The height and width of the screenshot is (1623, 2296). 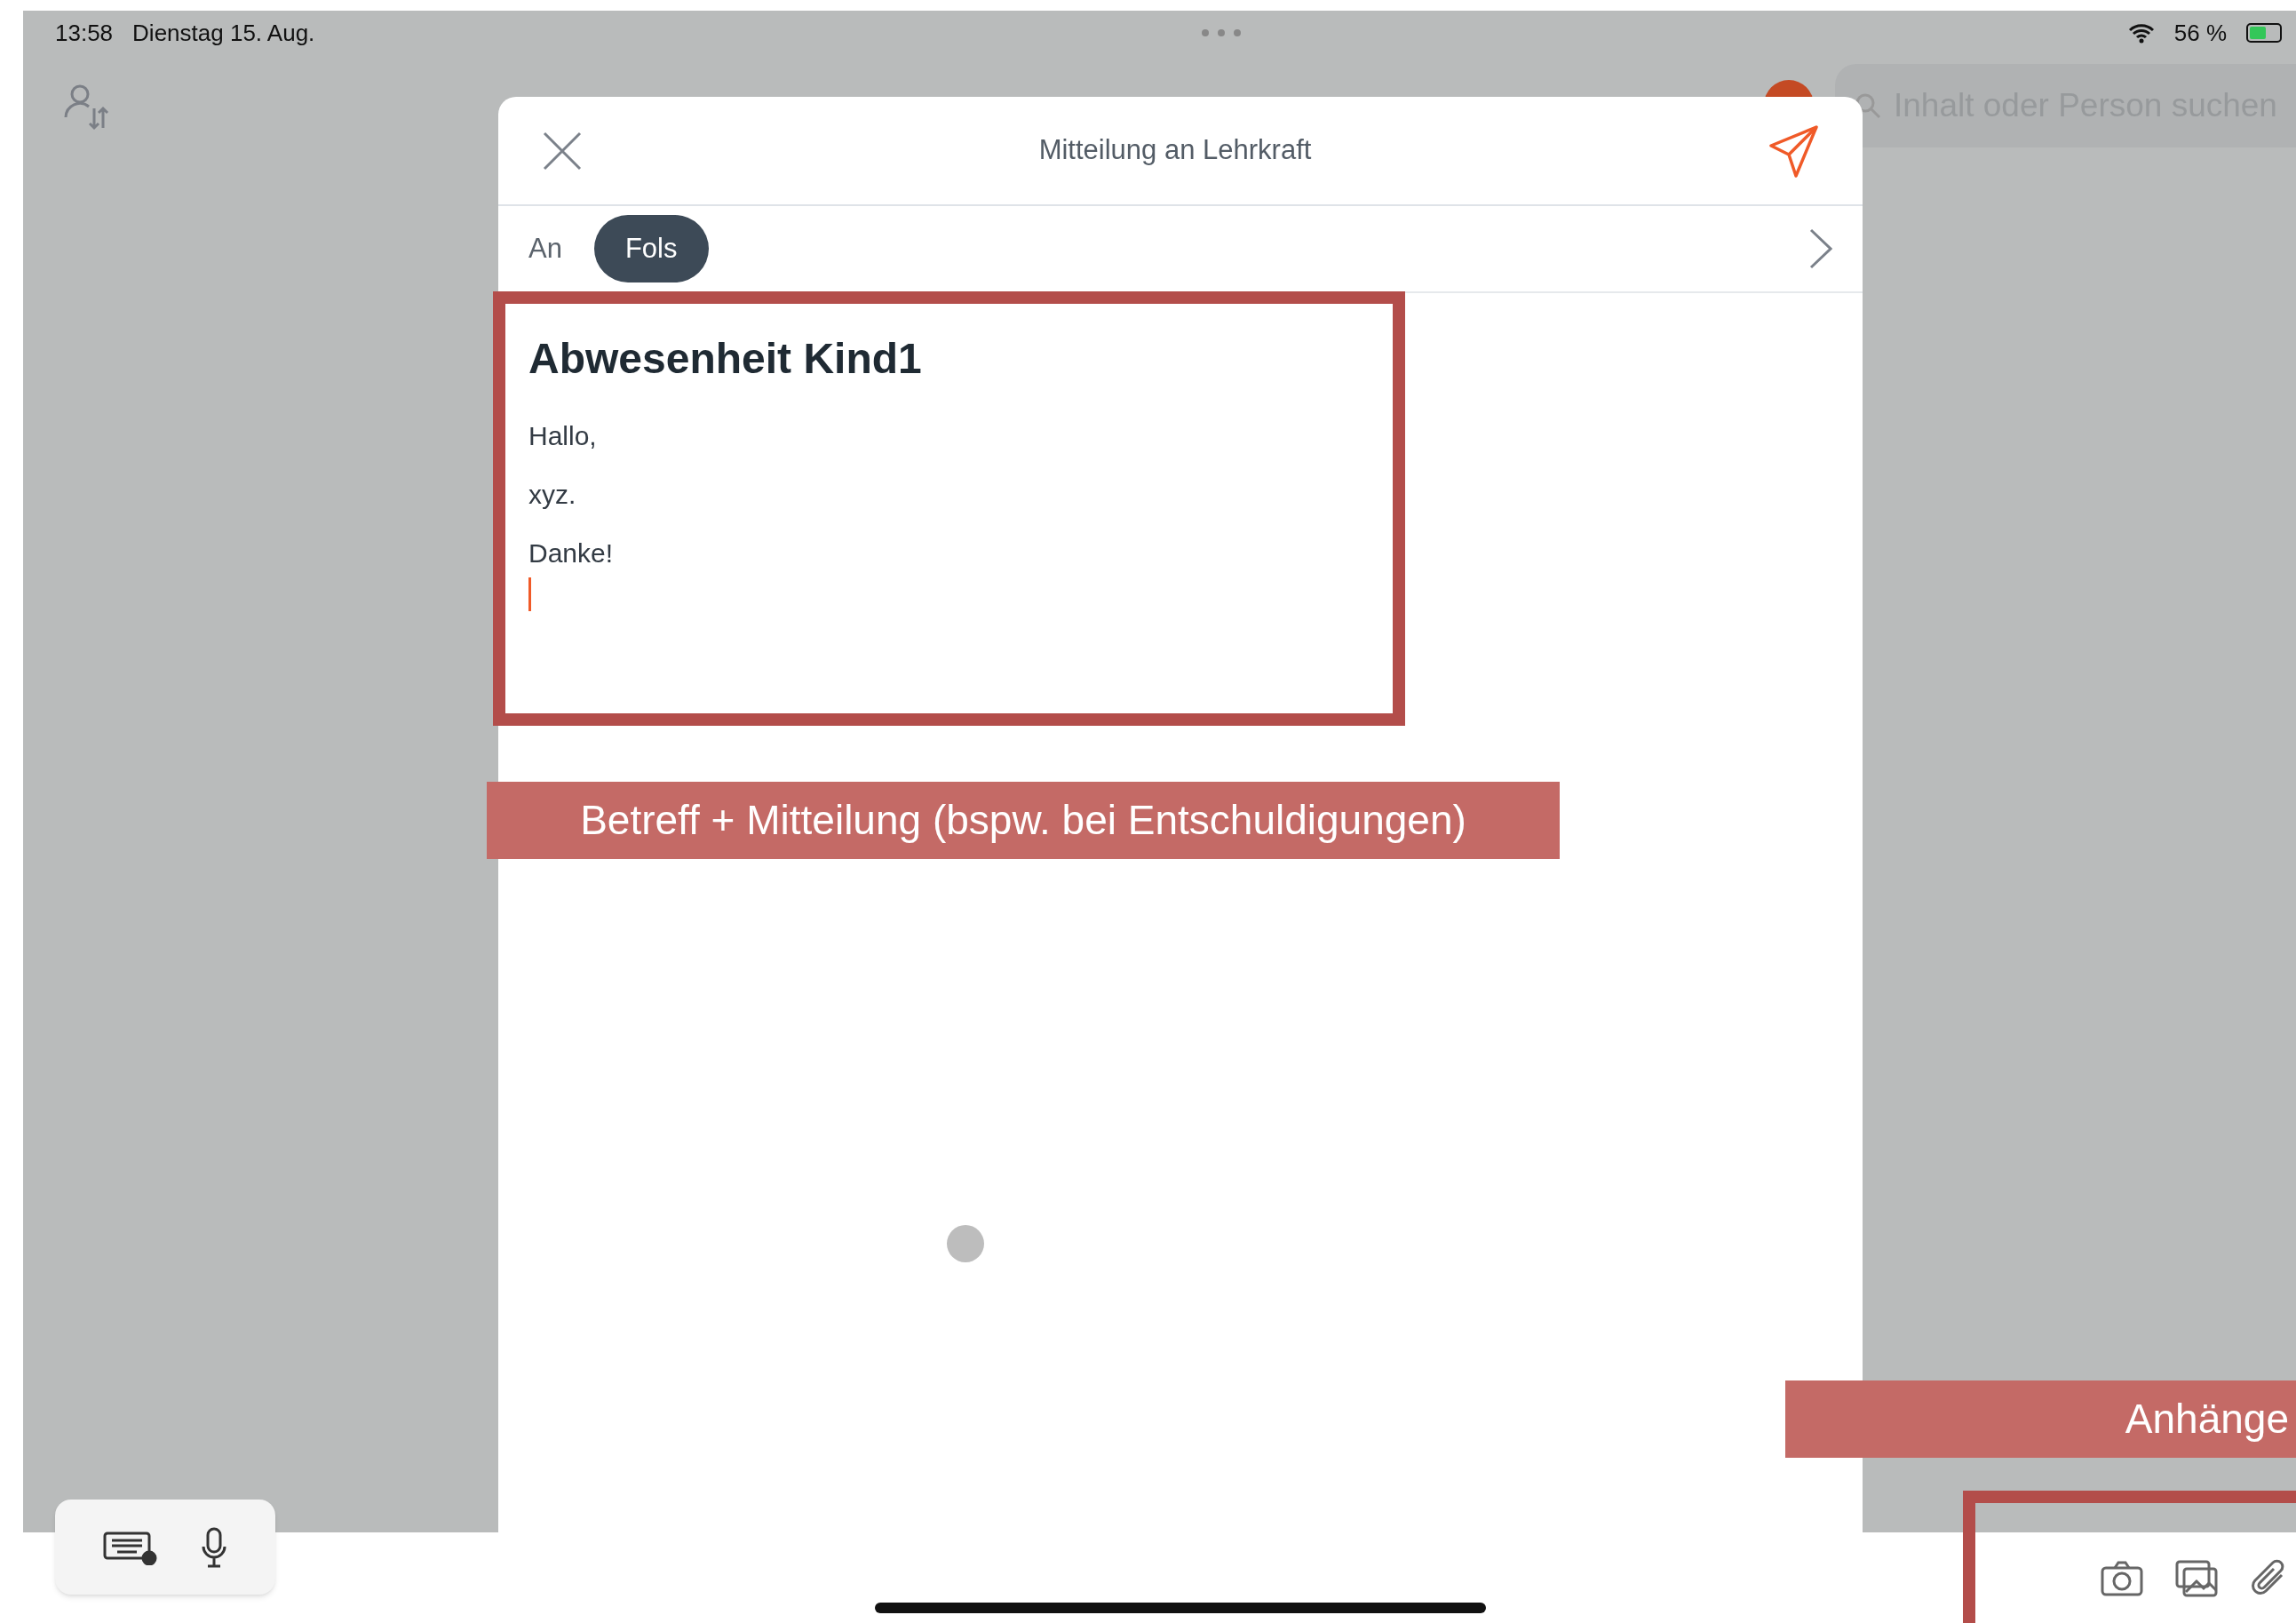 What do you see at coordinates (2040, 1419) in the screenshot?
I see `annotation-label: Anhänge` at bounding box center [2040, 1419].